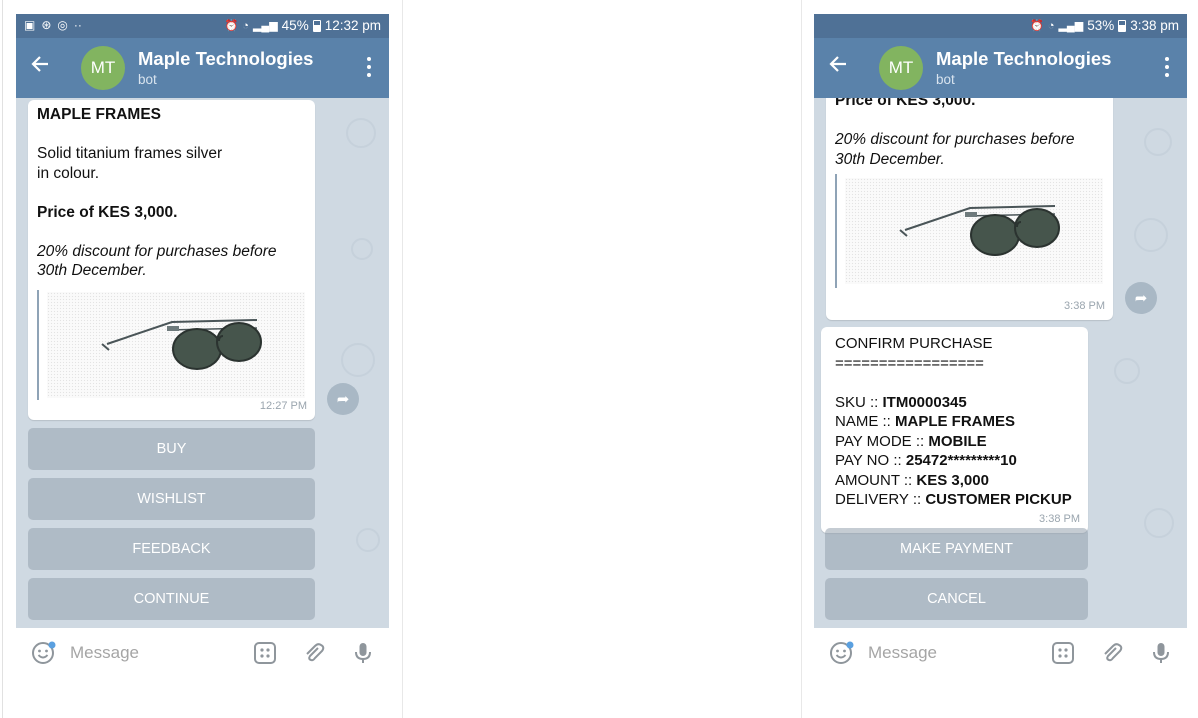 The width and height of the screenshot is (1198, 718). What do you see at coordinates (68, 173) in the screenshot?
I see `product-description-line2: in colour.` at bounding box center [68, 173].